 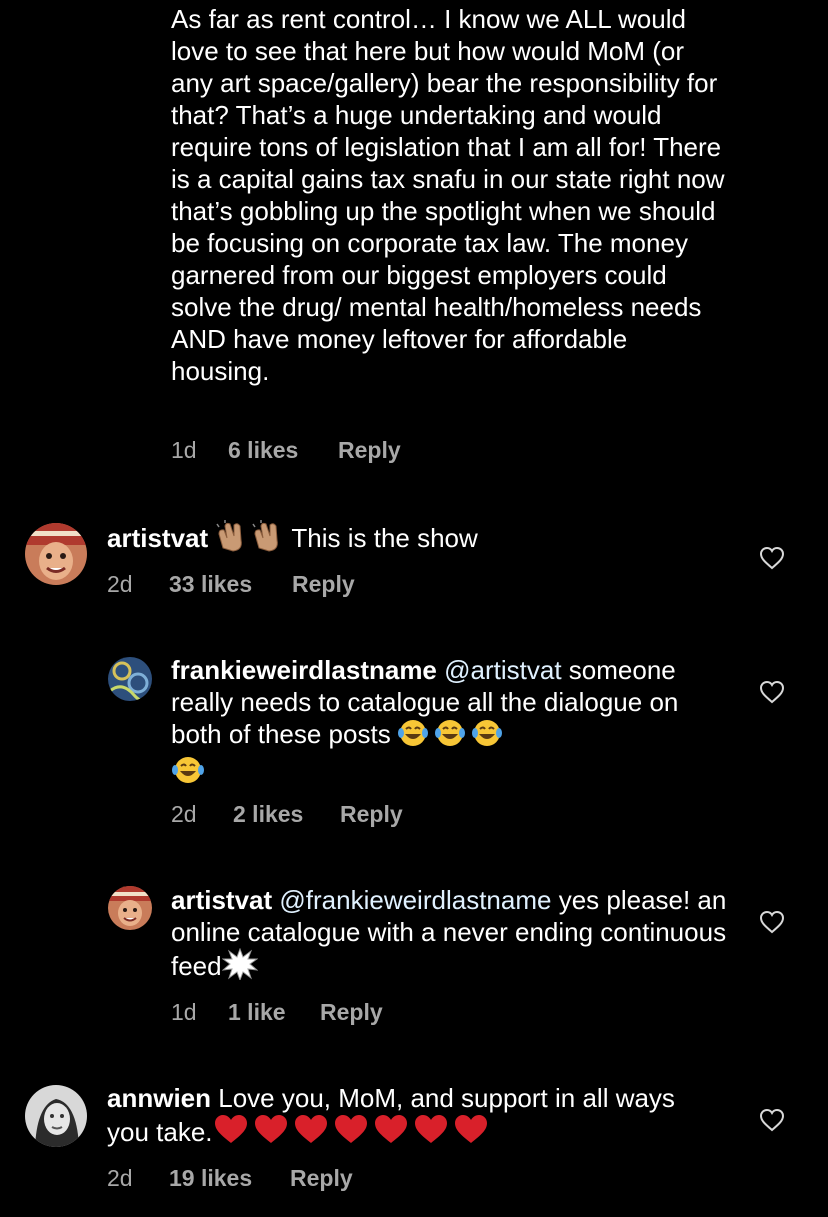 What do you see at coordinates (257, 584) in the screenshot?
I see `comment-meta: 2d 33 likes Reply` at bounding box center [257, 584].